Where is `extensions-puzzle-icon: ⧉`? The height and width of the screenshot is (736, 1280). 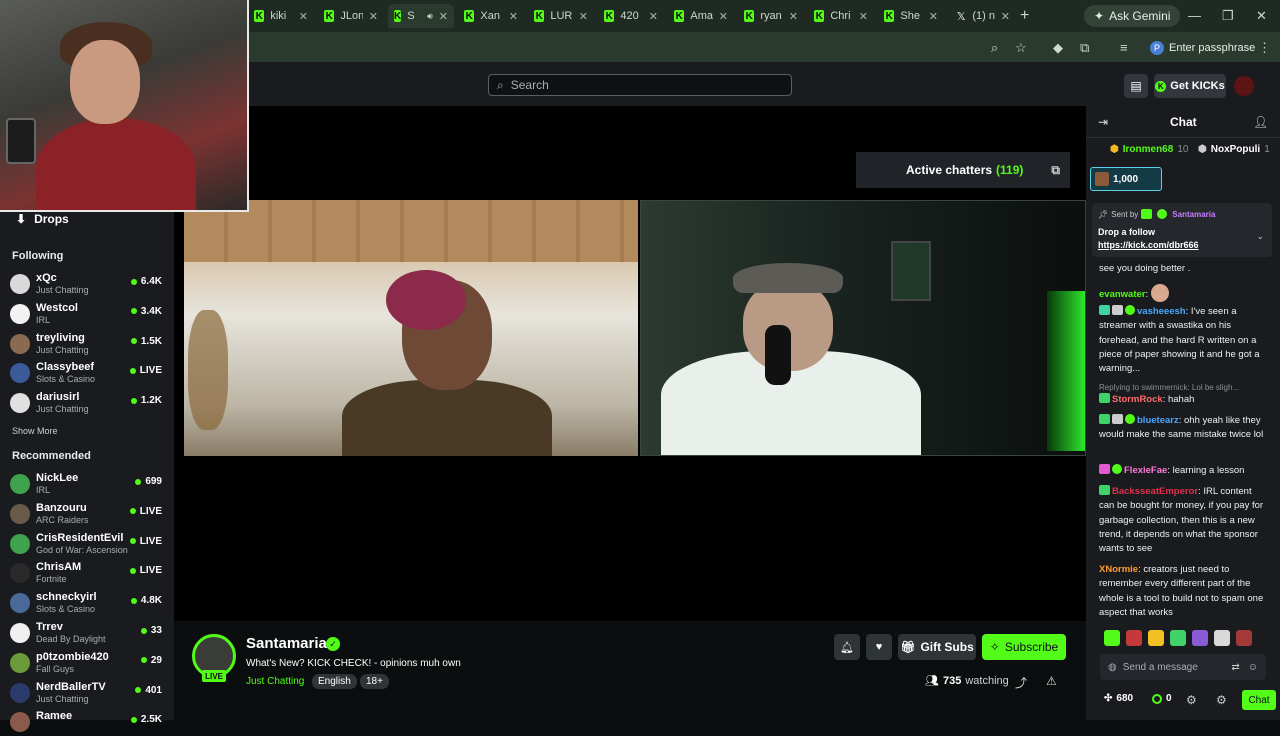 extensions-puzzle-icon: ⧉ is located at coordinates (1084, 48).